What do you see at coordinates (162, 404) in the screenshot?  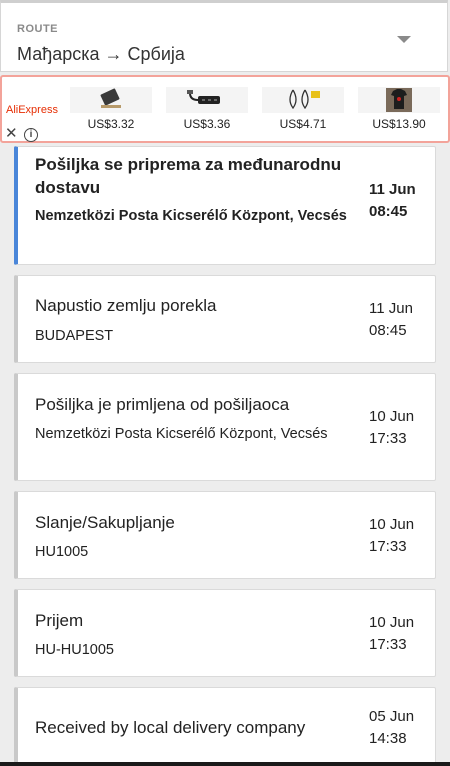 I see `event-status: Pošiljka je primljena od pošiljaoca` at bounding box center [162, 404].